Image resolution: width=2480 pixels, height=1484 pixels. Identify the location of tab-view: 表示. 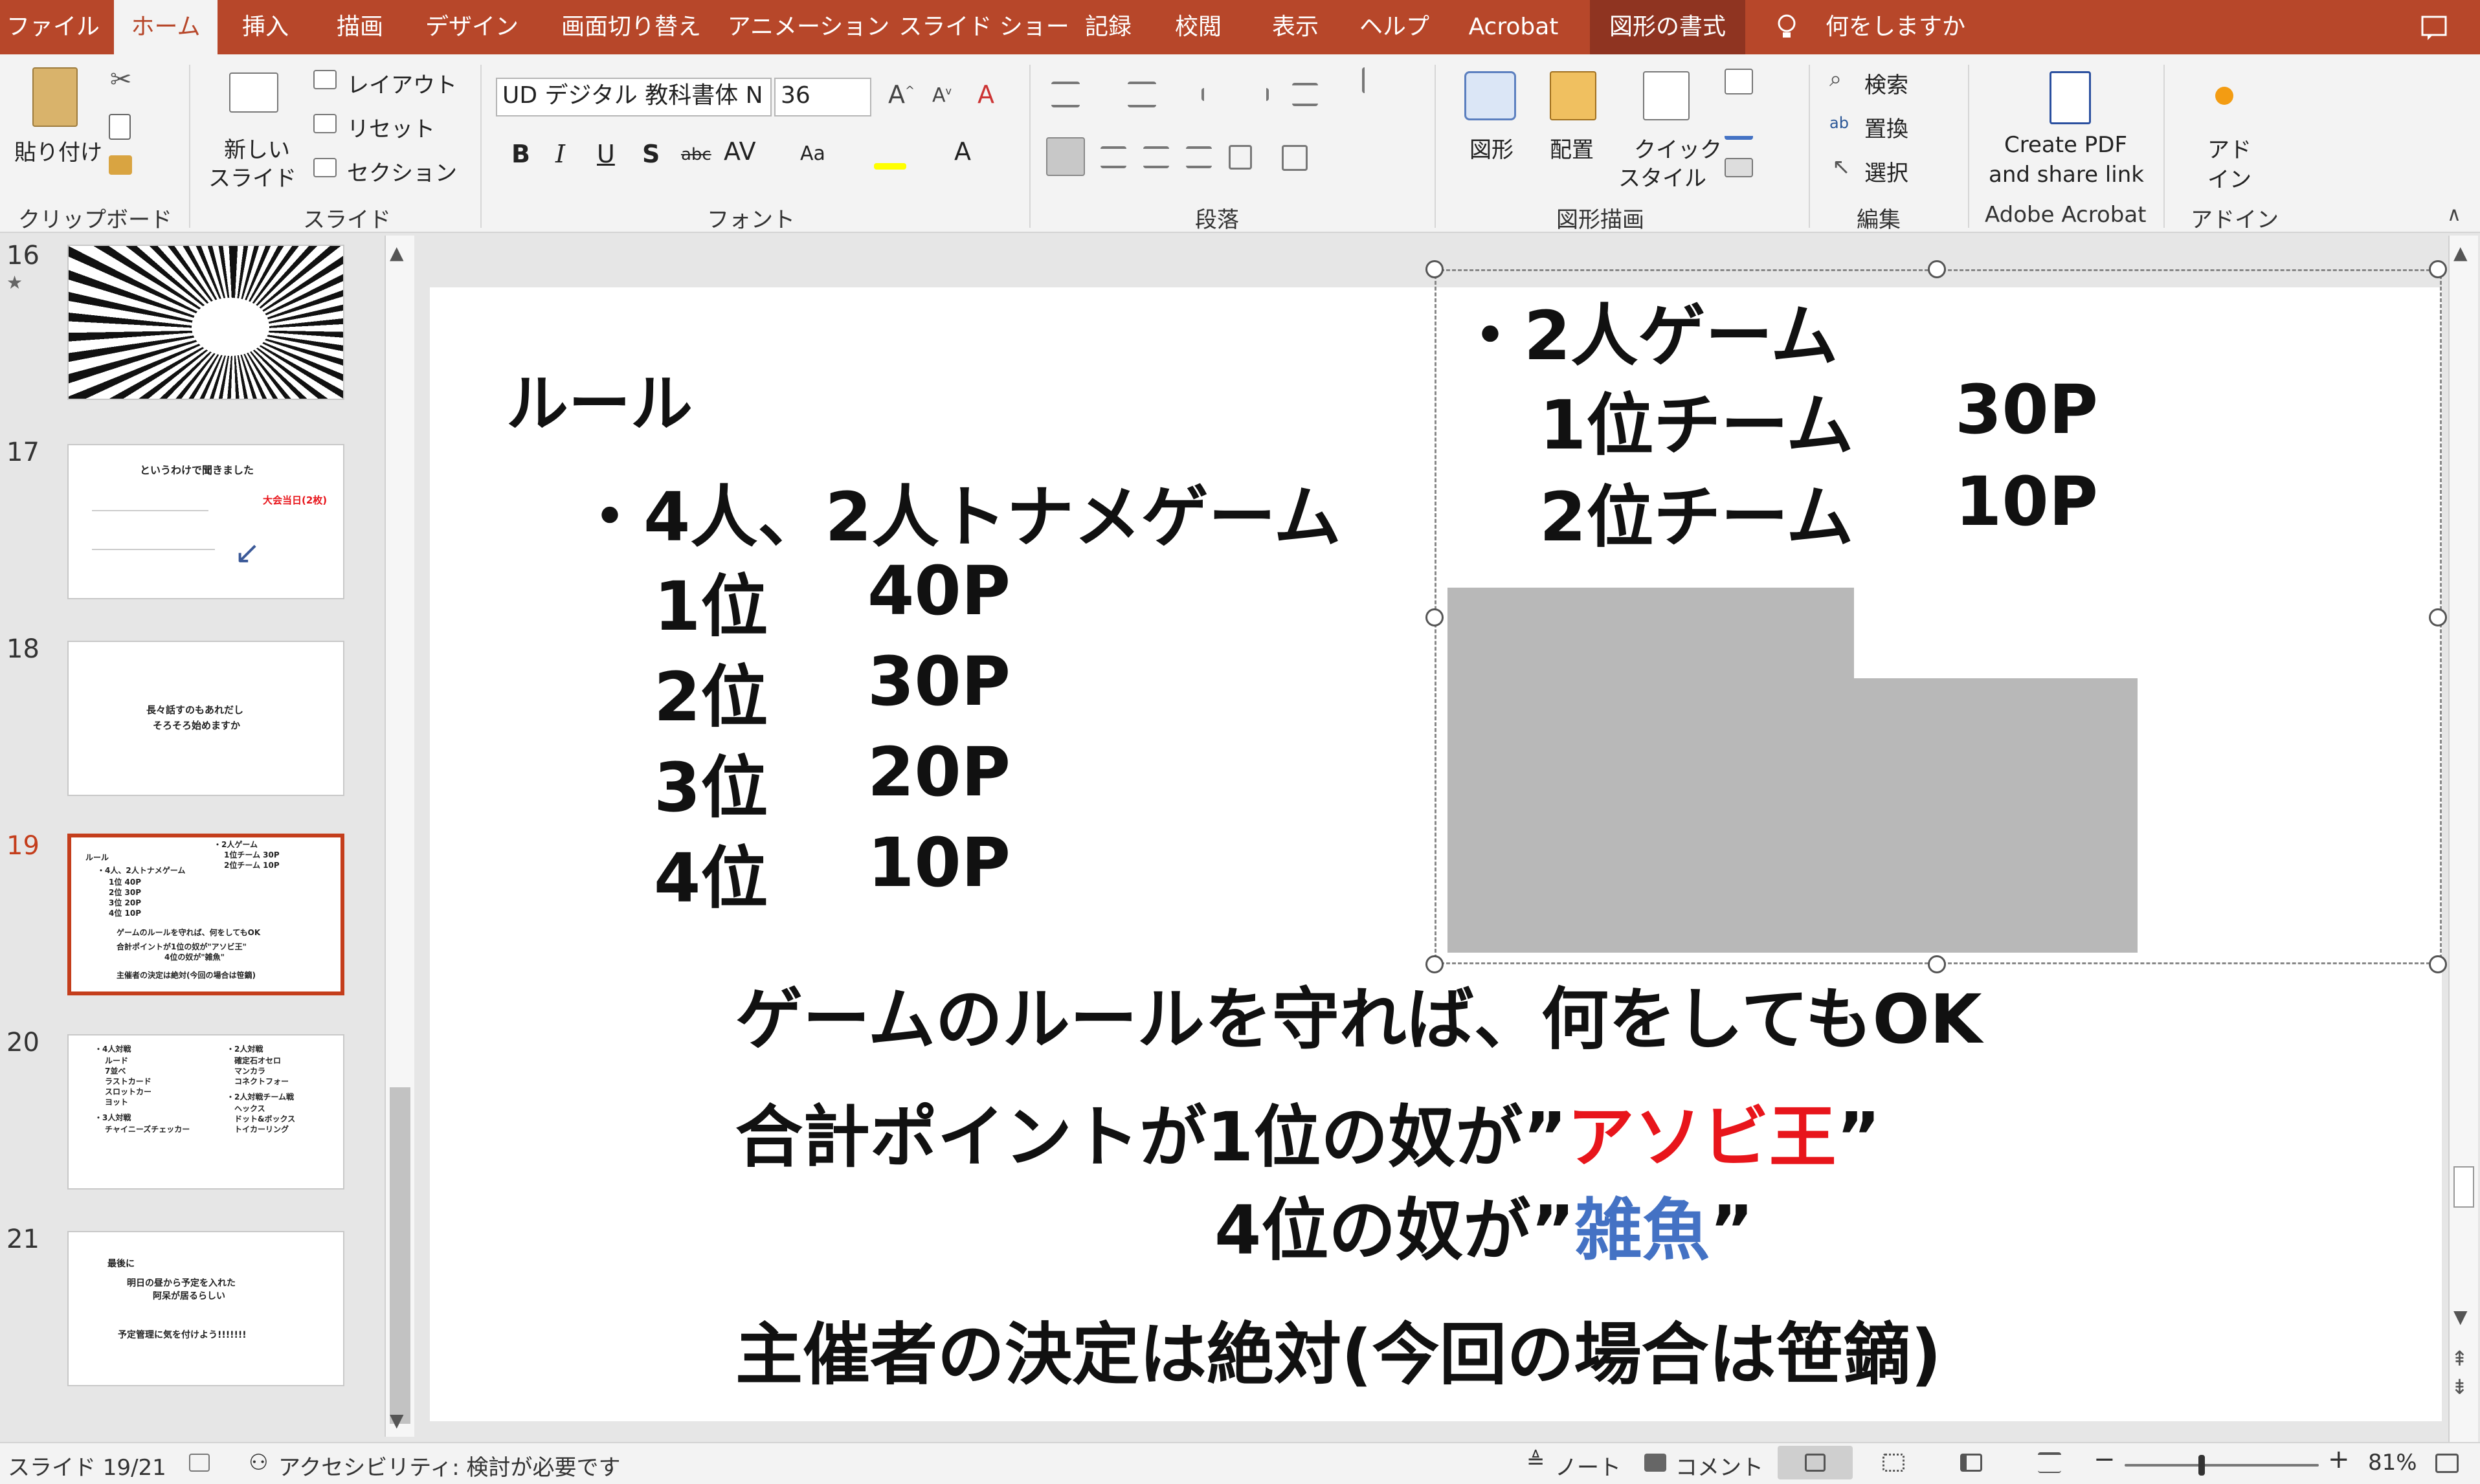
(1295, 27).